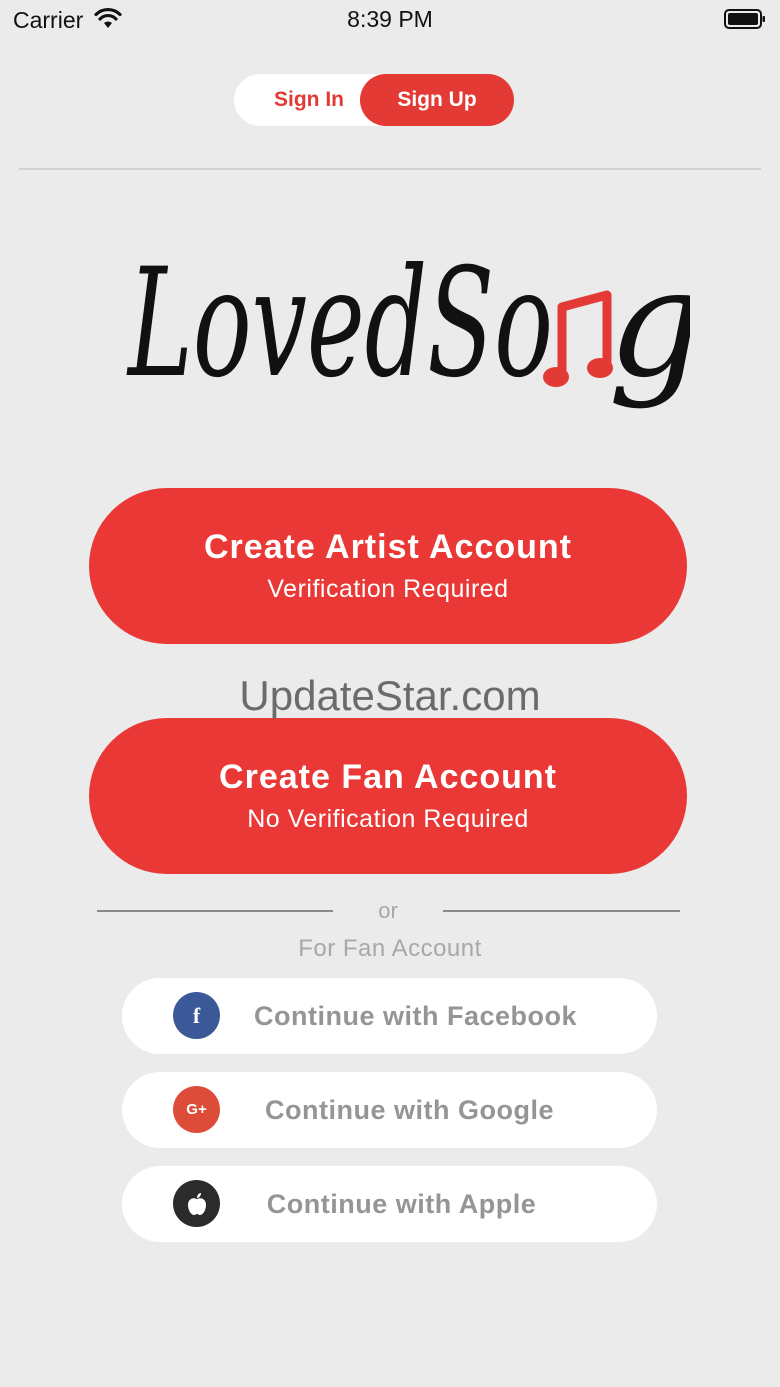 The image size is (780, 1387). Describe the element at coordinates (390, 19) in the screenshot. I see `status-time: 8:39 PM` at that location.